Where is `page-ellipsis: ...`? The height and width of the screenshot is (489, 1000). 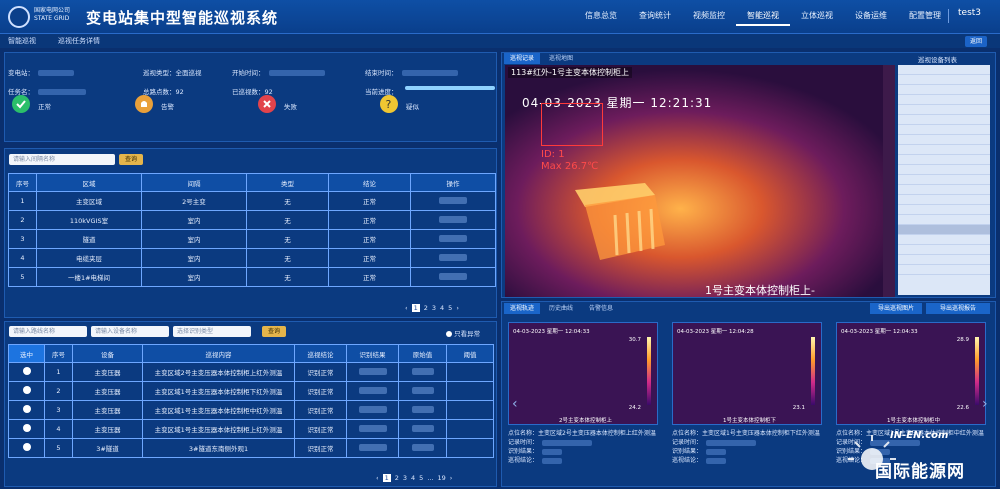
page-ellipsis: ... is located at coordinates (430, 478).